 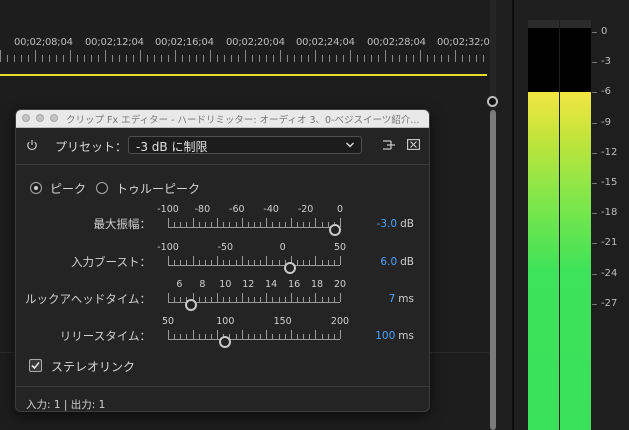 What do you see at coordinates (237, 209) in the screenshot?
I see `slider-scale-label: -60` at bounding box center [237, 209].